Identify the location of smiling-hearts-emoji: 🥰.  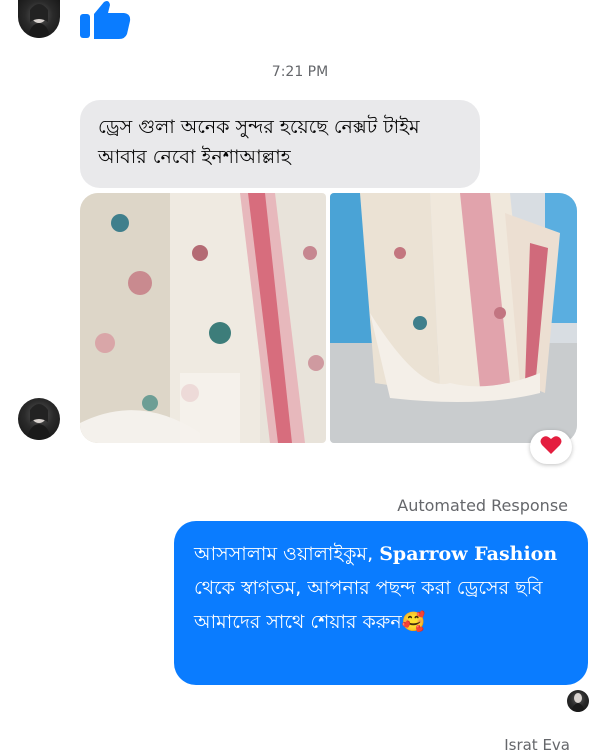
(413, 622).